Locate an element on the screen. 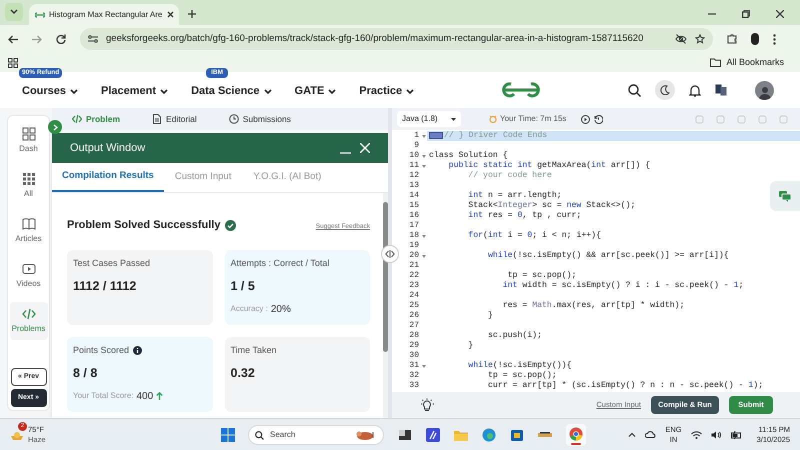 The width and height of the screenshot is (800, 450). site-settings-icon is located at coordinates (93, 39).